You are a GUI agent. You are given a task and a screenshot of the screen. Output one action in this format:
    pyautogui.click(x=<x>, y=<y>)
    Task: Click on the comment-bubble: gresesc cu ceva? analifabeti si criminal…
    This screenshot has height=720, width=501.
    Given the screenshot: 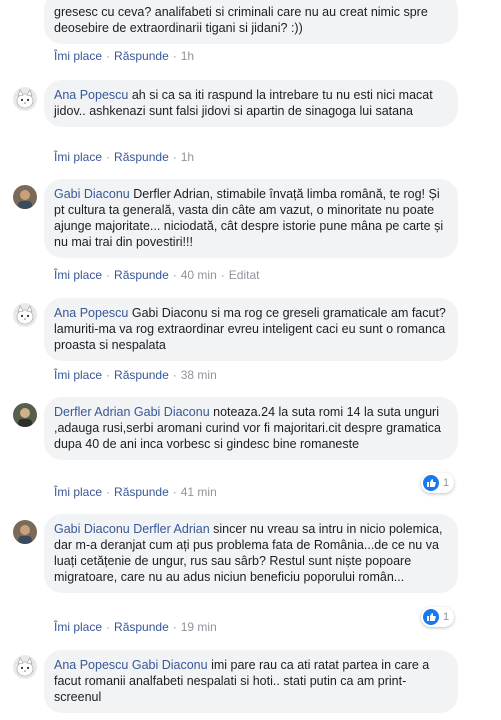 What is the action you would take?
    pyautogui.click(x=251, y=22)
    